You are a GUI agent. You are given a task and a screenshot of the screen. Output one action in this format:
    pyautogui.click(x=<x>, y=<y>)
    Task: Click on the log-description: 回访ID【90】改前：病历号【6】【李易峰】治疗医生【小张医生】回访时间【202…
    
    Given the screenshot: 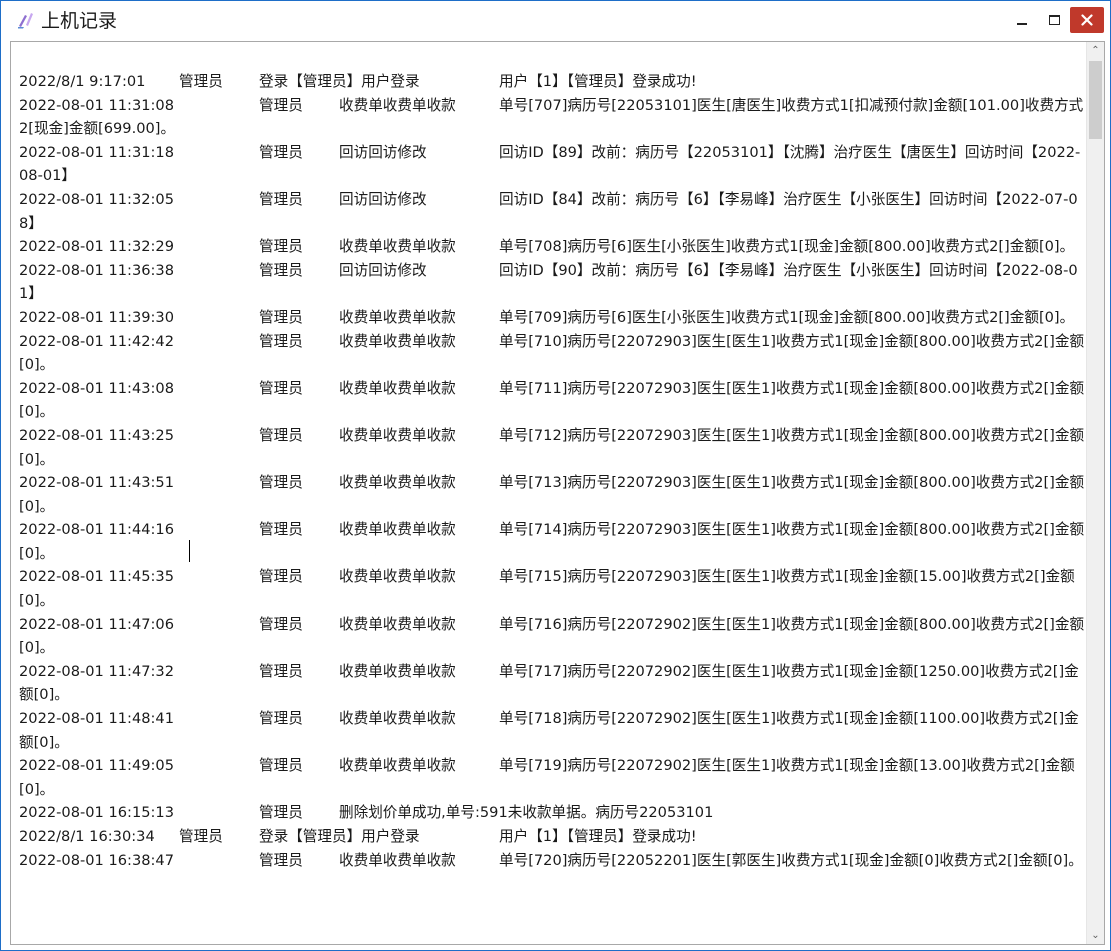 What is the action you would take?
    pyautogui.click(x=548, y=282)
    